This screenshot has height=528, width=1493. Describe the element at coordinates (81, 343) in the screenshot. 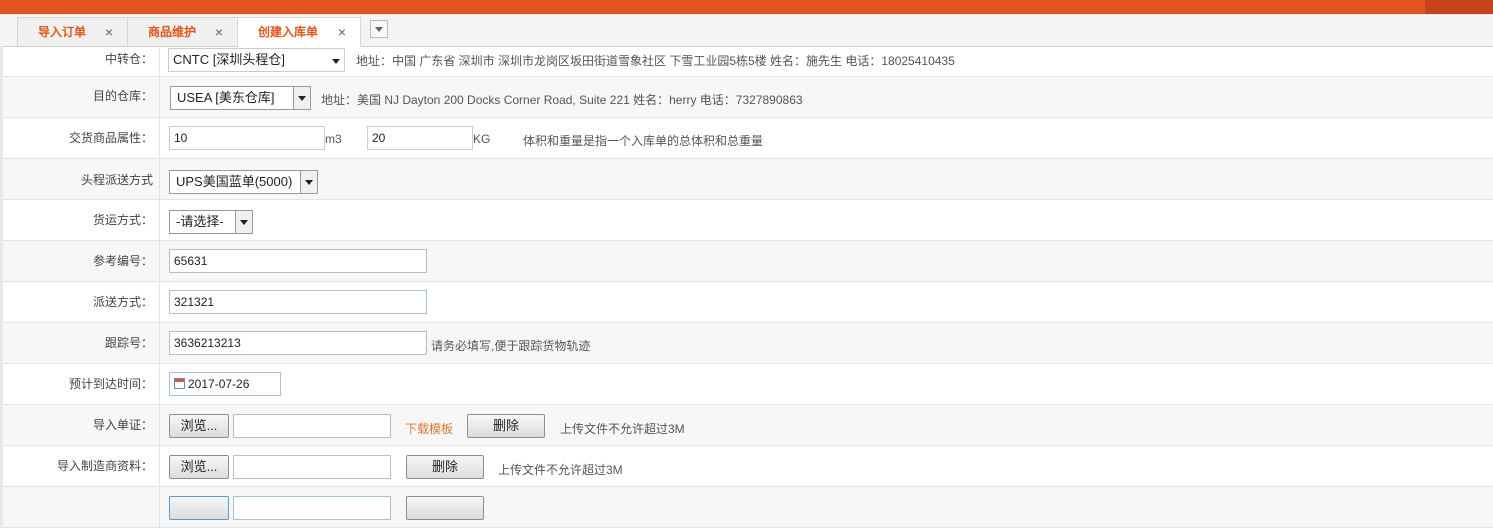

I see `field-label: 跟踪号：` at that location.